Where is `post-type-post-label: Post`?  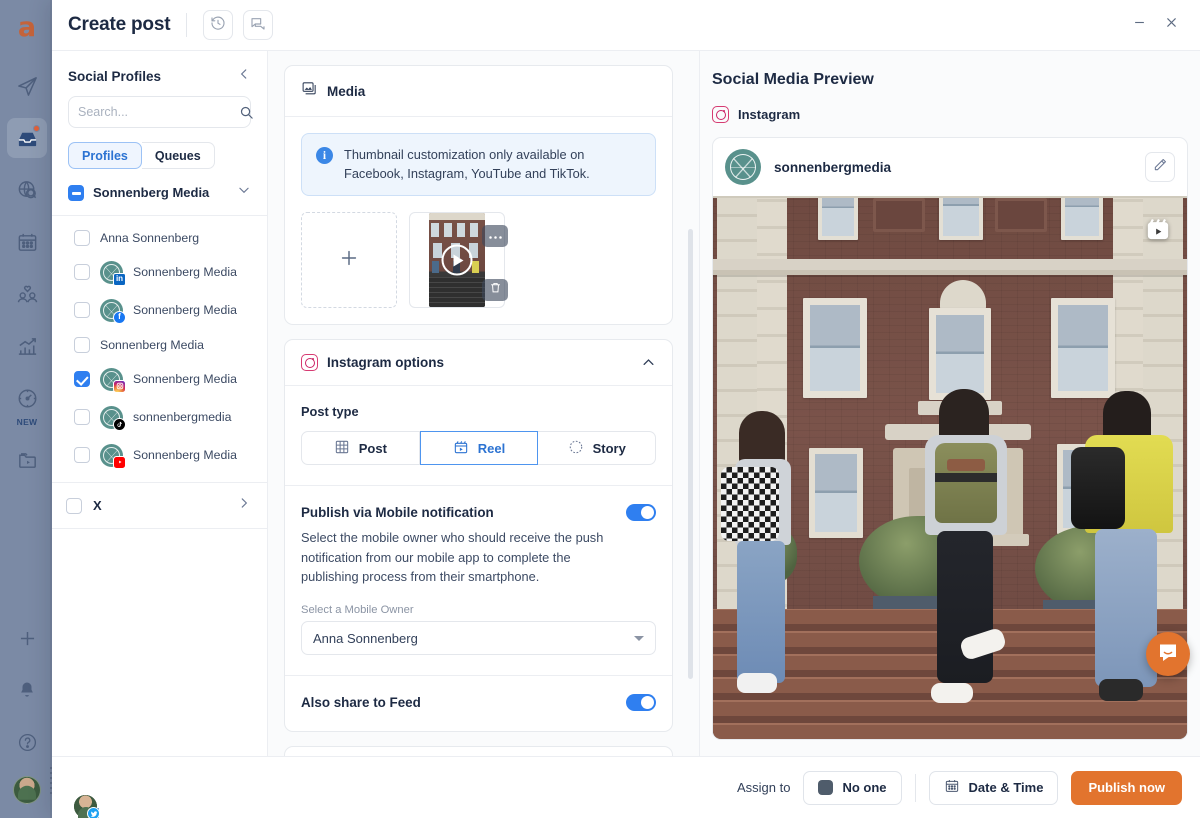
post-type-post-label: Post is located at coordinates (372, 448).